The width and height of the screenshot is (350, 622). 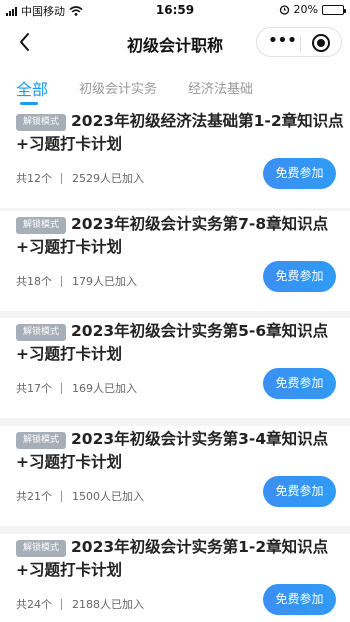 What do you see at coordinates (305, 9) in the screenshot?
I see `battery-percent: 20%` at bounding box center [305, 9].